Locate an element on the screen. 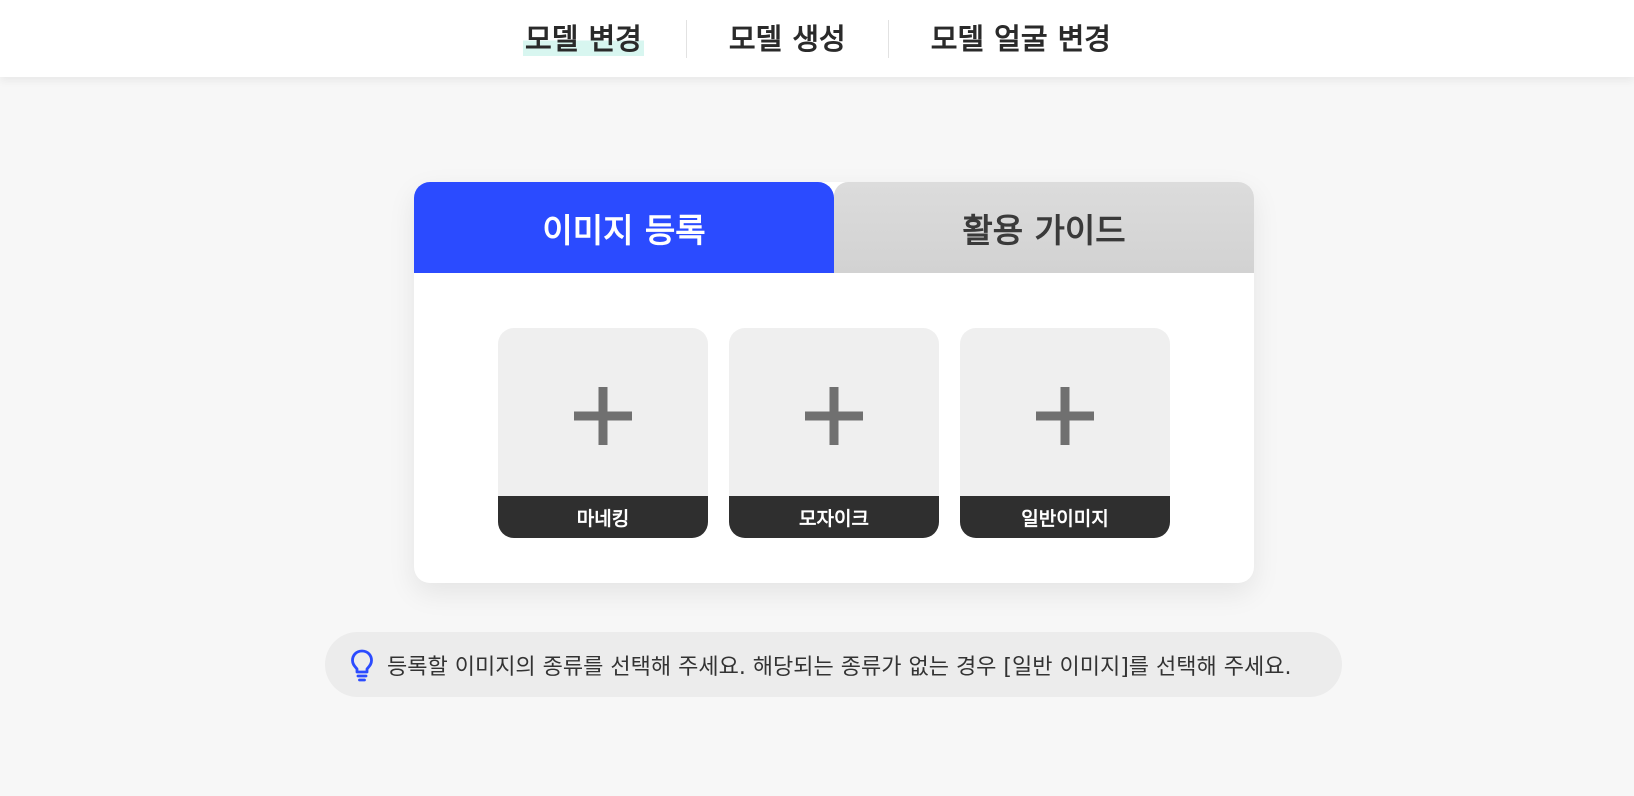 The image size is (1634, 796). tab-usage-guide: 활용 가이드 is located at coordinates (1044, 227).